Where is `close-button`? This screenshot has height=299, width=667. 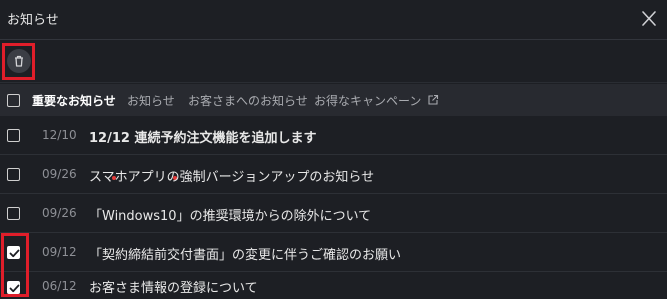 close-button is located at coordinates (649, 19).